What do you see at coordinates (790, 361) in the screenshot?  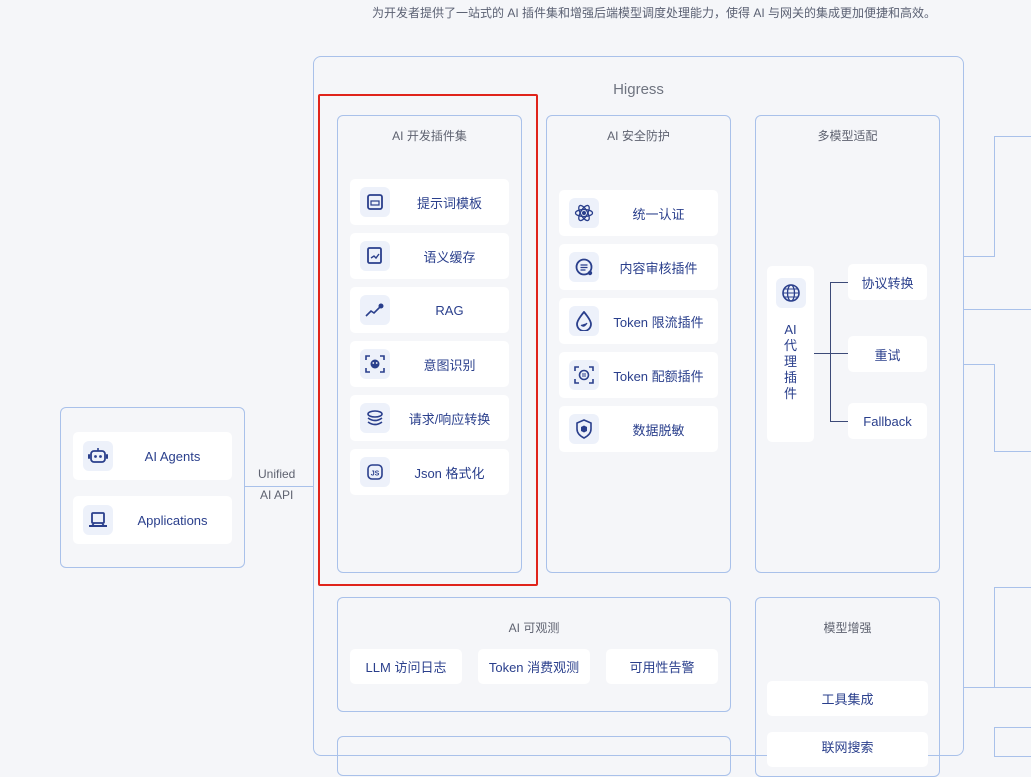 I see `ai-proxy-label: AI 代 理 插 件` at bounding box center [790, 361].